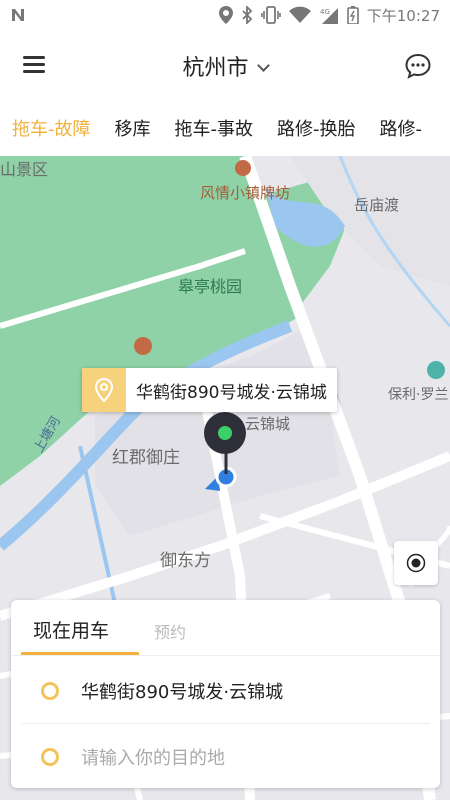 The image size is (450, 800). Describe the element at coordinates (231, 392) in the screenshot. I see `current-address-text: 华鹤街890号城发·云锦城` at that location.